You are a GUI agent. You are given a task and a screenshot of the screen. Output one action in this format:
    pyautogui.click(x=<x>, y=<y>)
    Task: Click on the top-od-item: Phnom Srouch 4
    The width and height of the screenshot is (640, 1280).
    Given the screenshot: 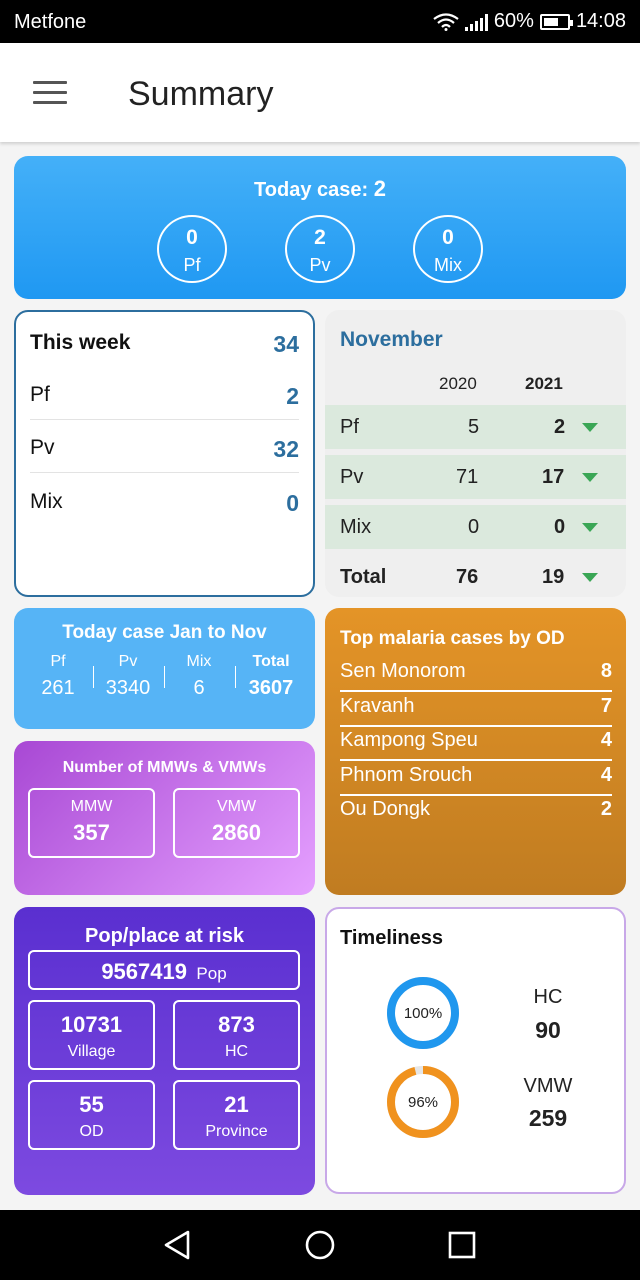 What is the action you would take?
    pyautogui.click(x=476, y=781)
    